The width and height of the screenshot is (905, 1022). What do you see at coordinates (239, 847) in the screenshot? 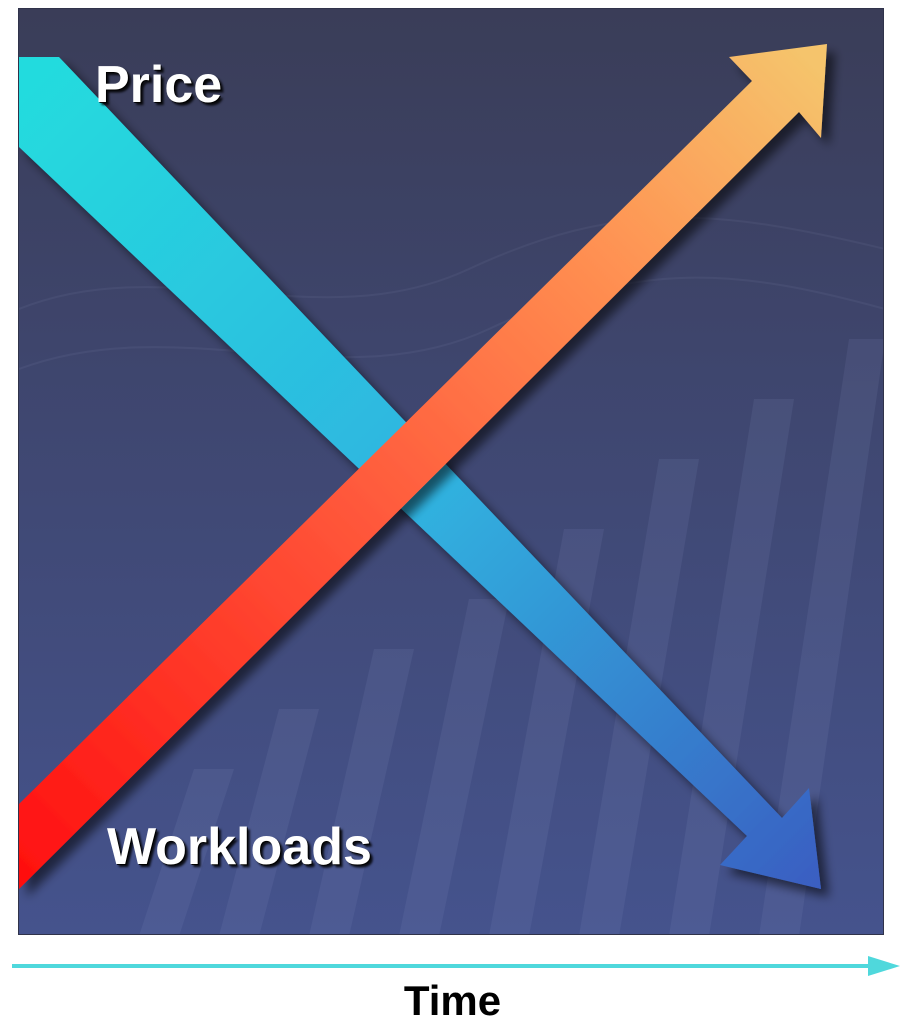
I see `workloads-label: Workloads` at bounding box center [239, 847].